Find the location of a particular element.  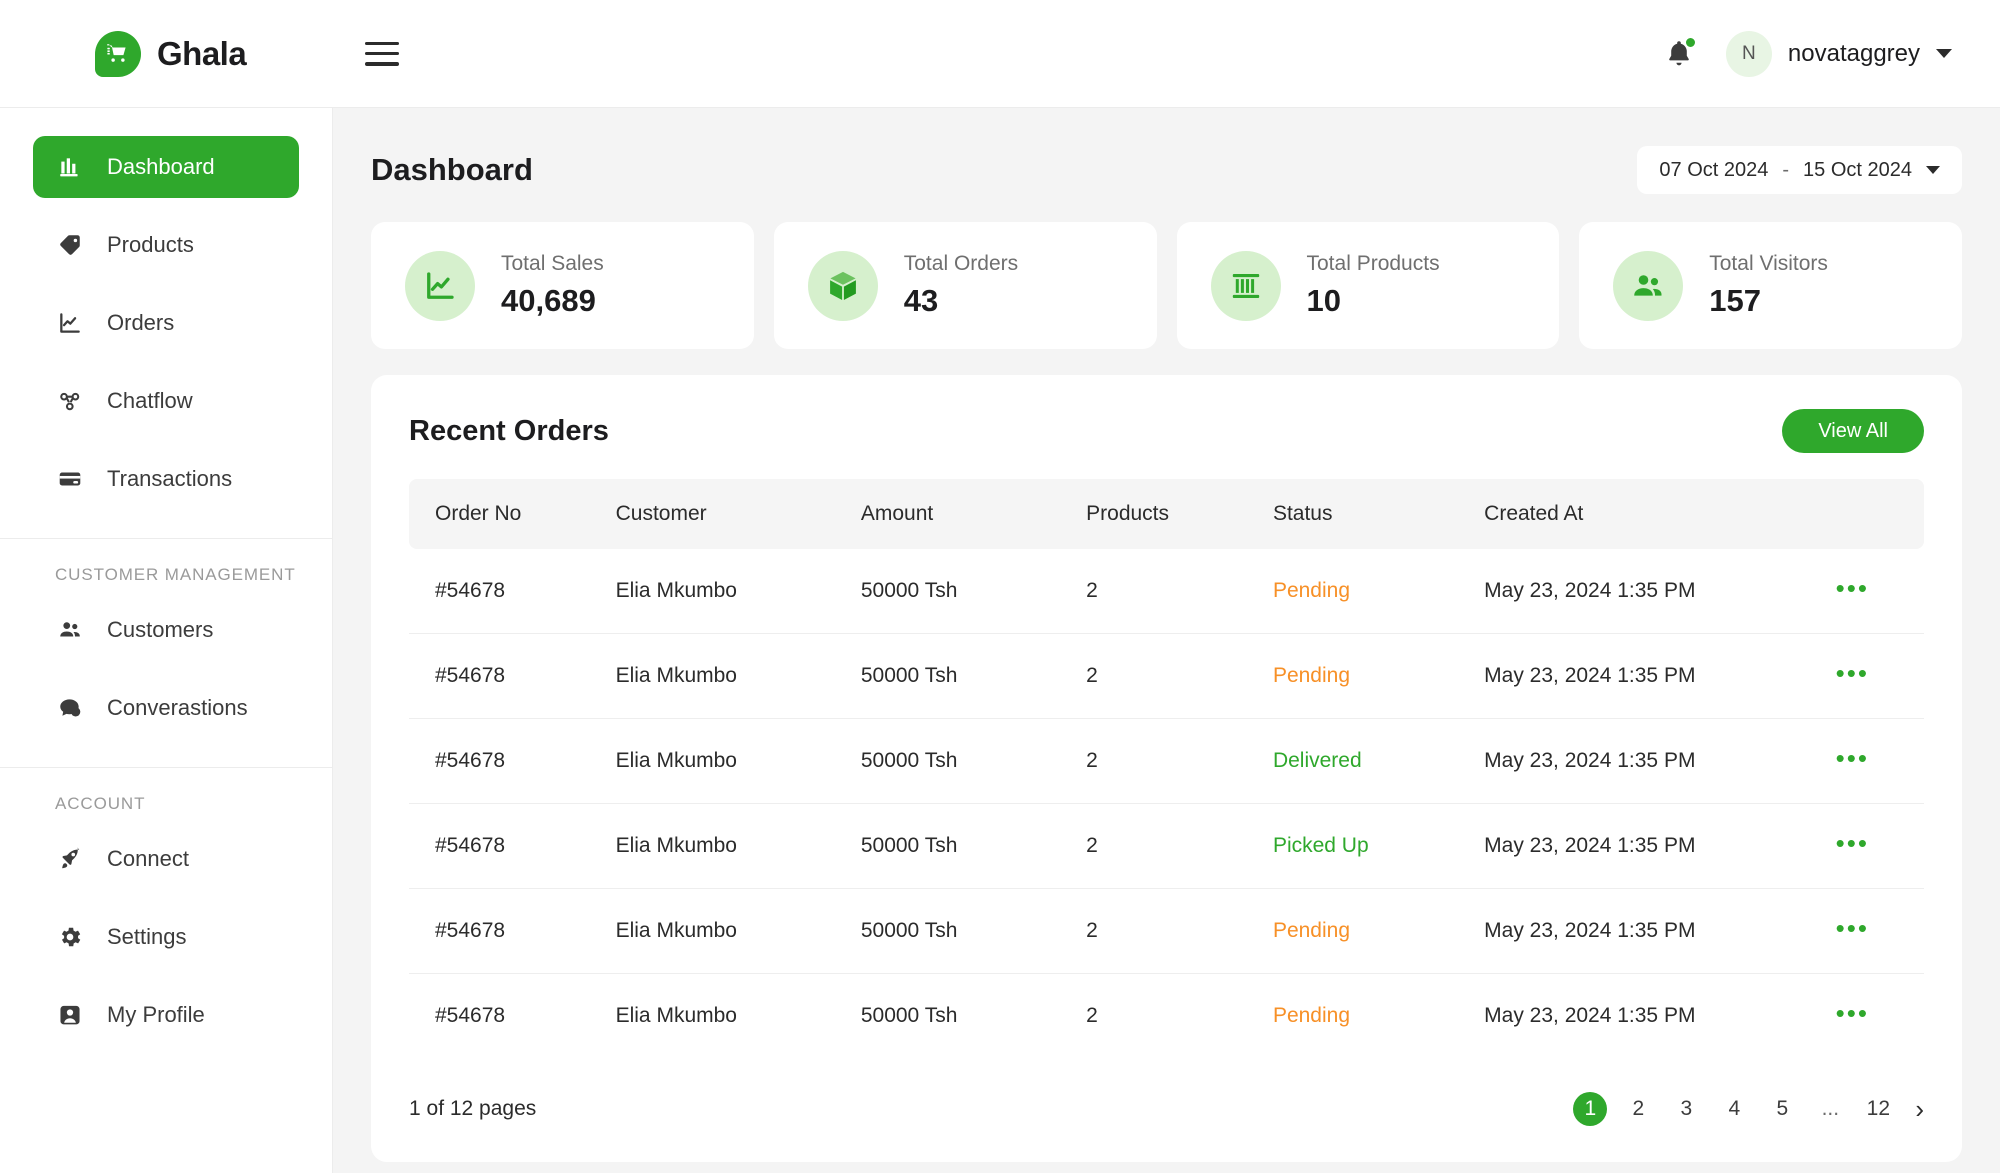

user-menu: N novataggrey is located at coordinates (1838, 53).